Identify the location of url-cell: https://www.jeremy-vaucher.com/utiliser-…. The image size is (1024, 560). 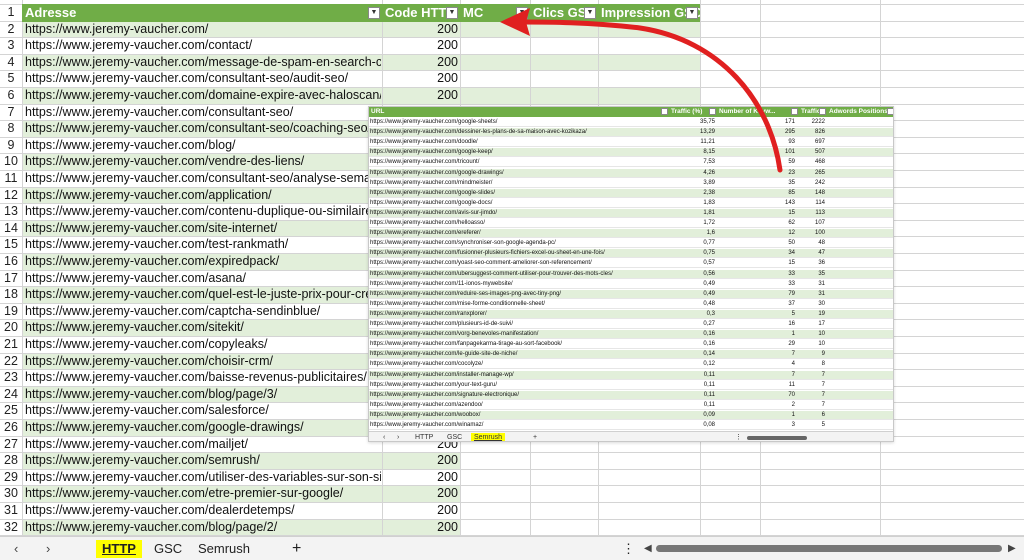
(203, 477).